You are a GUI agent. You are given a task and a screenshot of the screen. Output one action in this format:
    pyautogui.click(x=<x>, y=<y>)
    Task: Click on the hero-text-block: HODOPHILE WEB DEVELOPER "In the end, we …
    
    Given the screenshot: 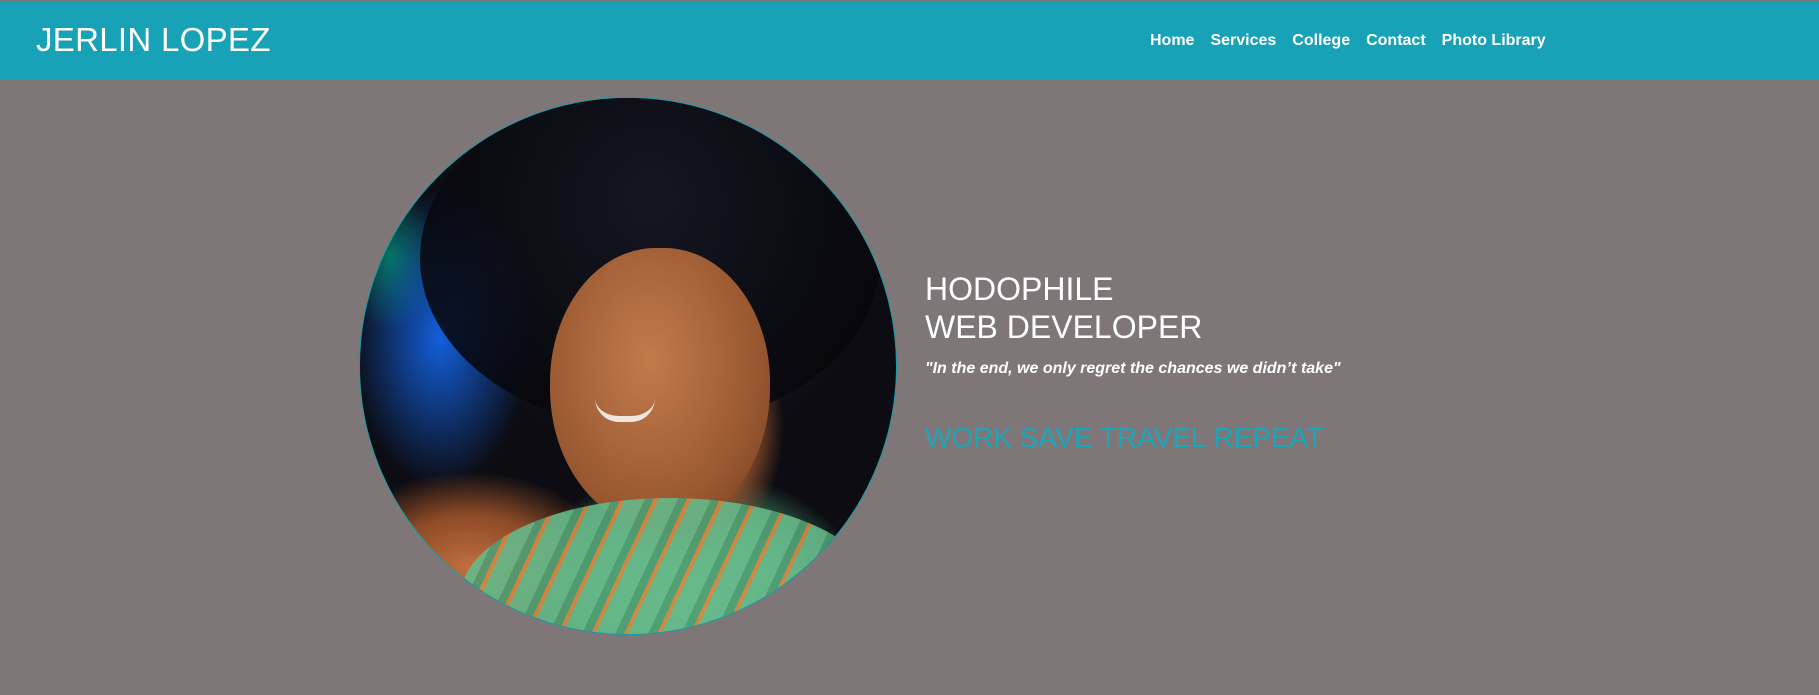 What is the action you would take?
    pyautogui.click(x=1133, y=362)
    